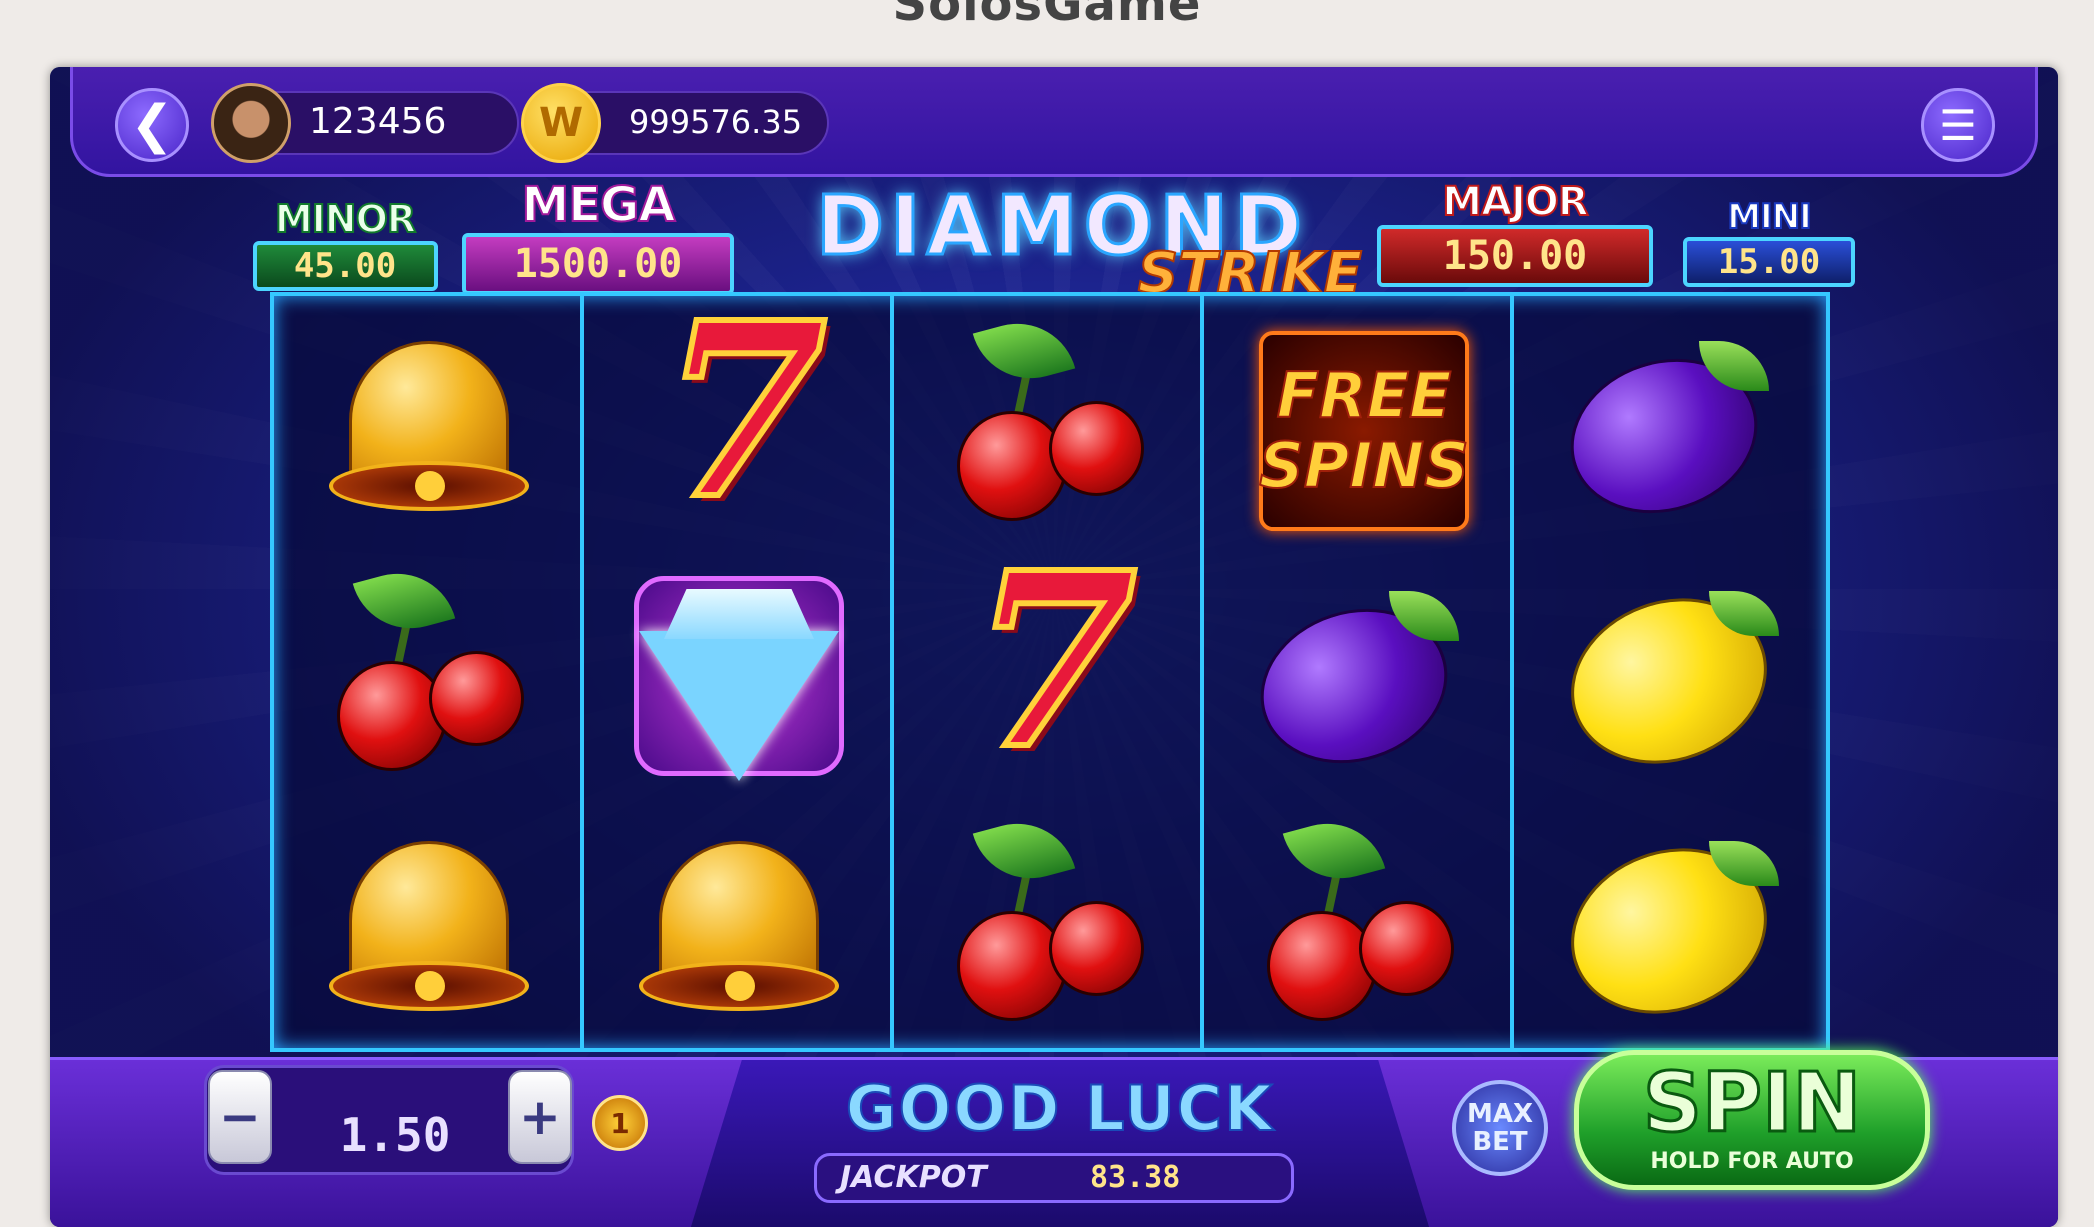  Describe the element at coordinates (1054, 122) in the screenshot. I see `top-bar: ❮ 123456 W 999576.35 ☰` at that location.